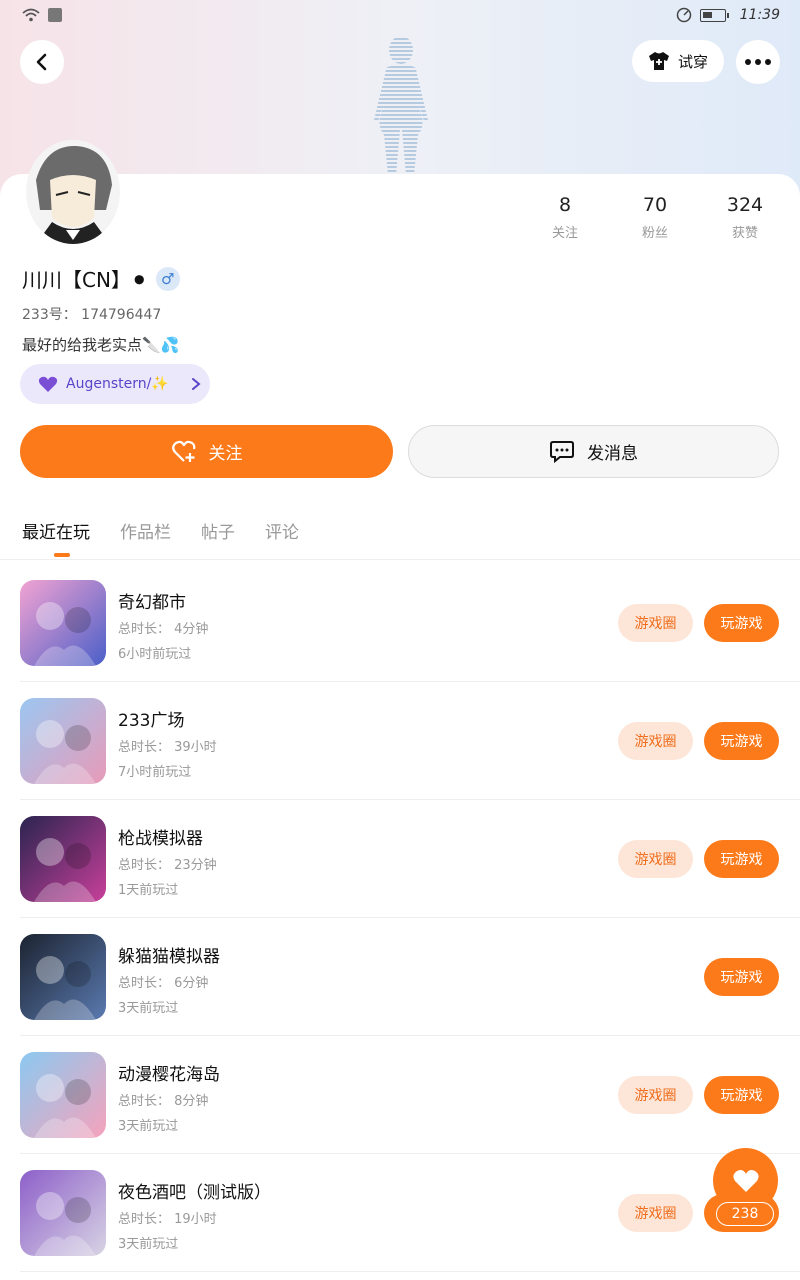 Image resolution: width=800 pixels, height=1280 pixels. What do you see at coordinates (48, 384) in the screenshot?
I see `purple-heart-icon` at bounding box center [48, 384].